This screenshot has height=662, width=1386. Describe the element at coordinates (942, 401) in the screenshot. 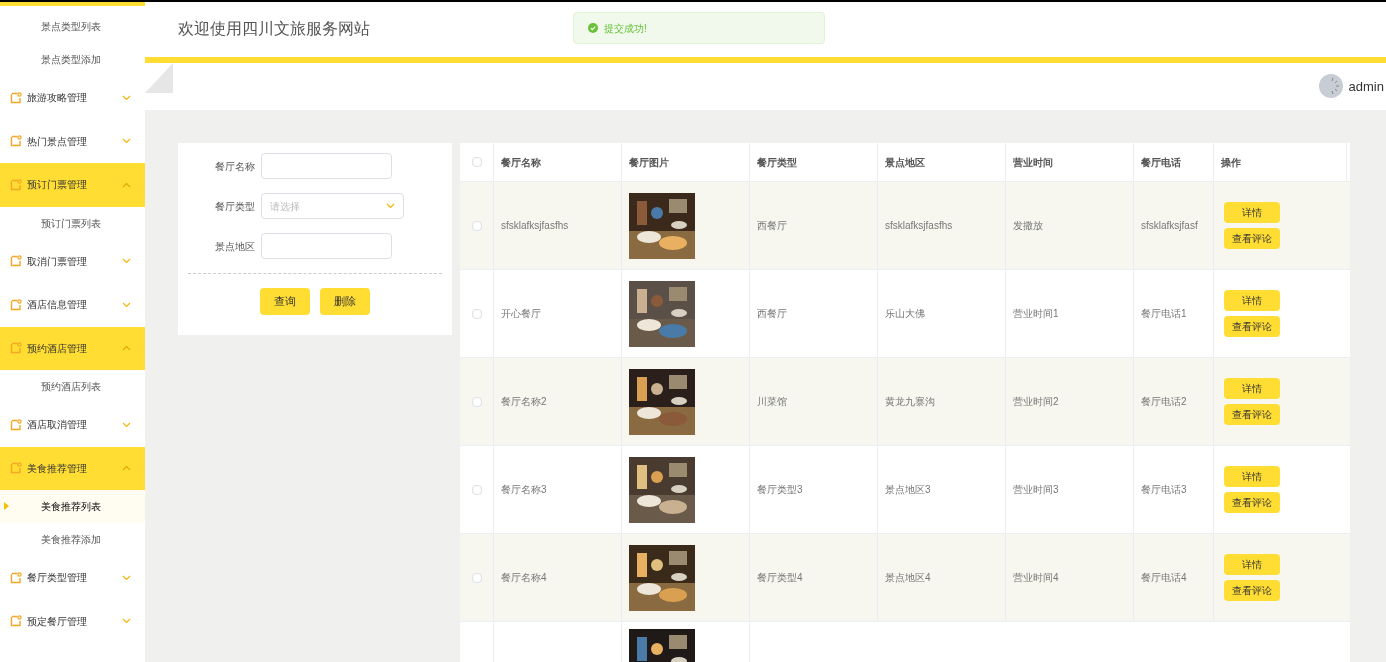

I see `table-cell: 黄龙九寨沟` at that location.